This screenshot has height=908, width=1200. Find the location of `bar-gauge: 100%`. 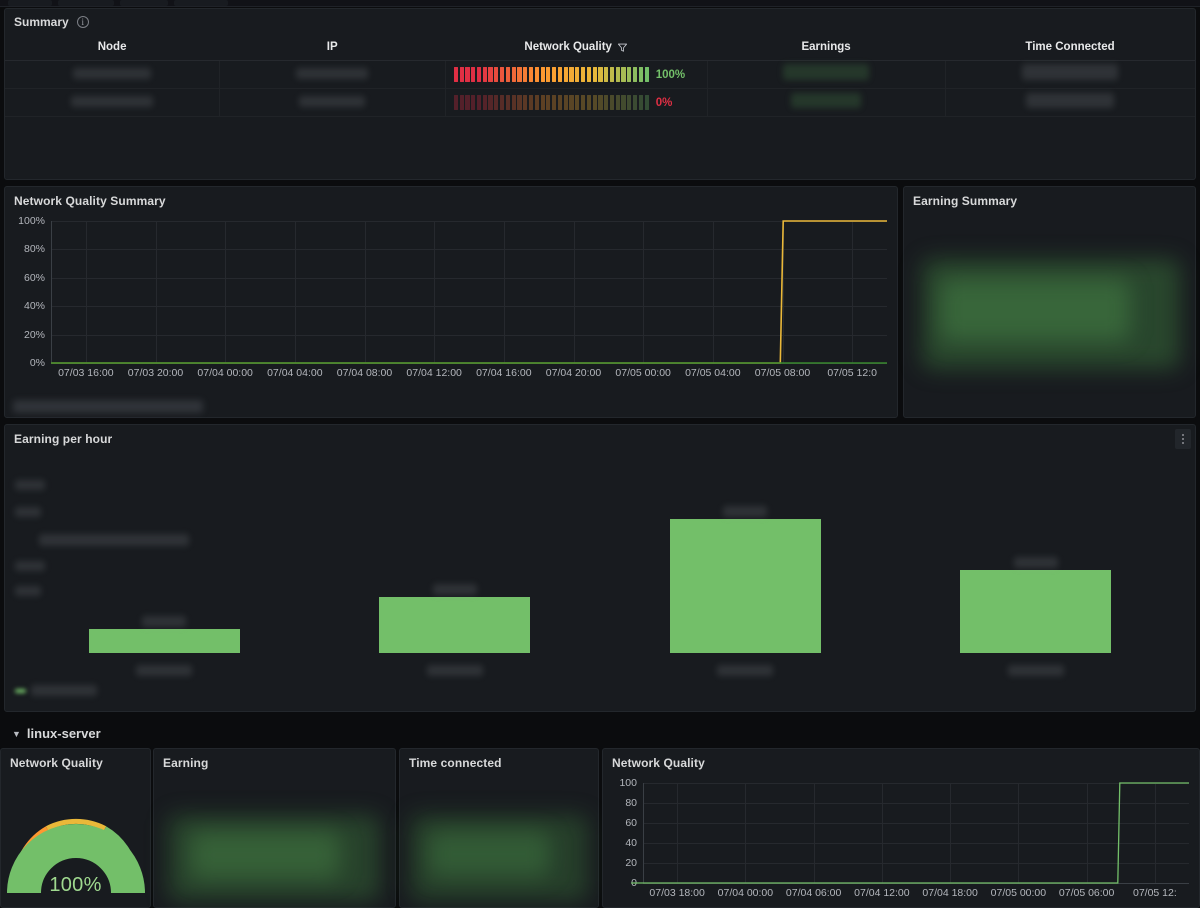

bar-gauge: 100% is located at coordinates (576, 74).